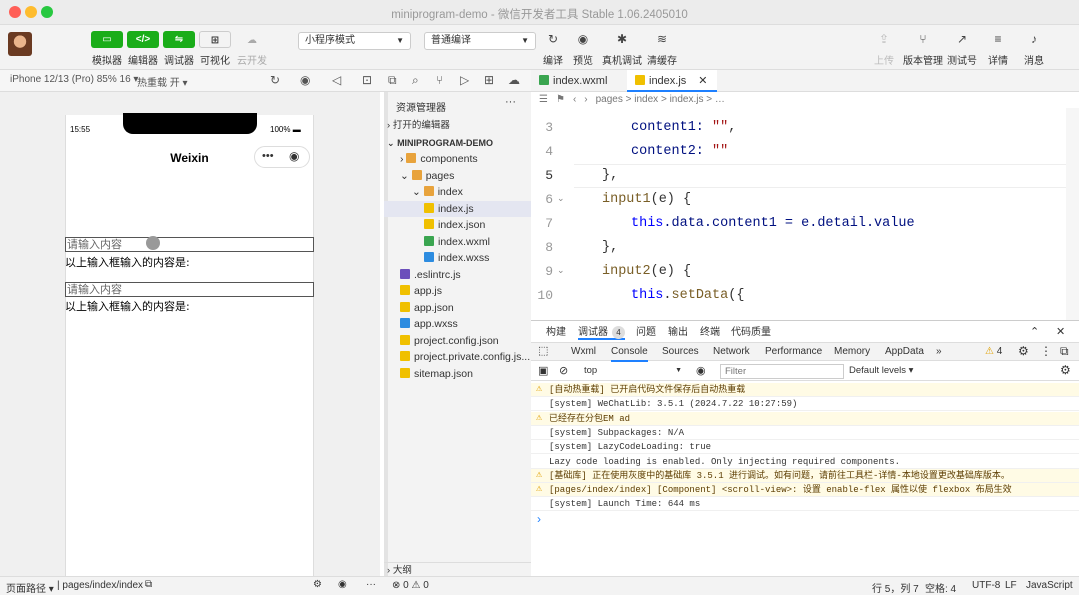  I want to click on tab-index-wxml: index.wxml, so click(578, 81).